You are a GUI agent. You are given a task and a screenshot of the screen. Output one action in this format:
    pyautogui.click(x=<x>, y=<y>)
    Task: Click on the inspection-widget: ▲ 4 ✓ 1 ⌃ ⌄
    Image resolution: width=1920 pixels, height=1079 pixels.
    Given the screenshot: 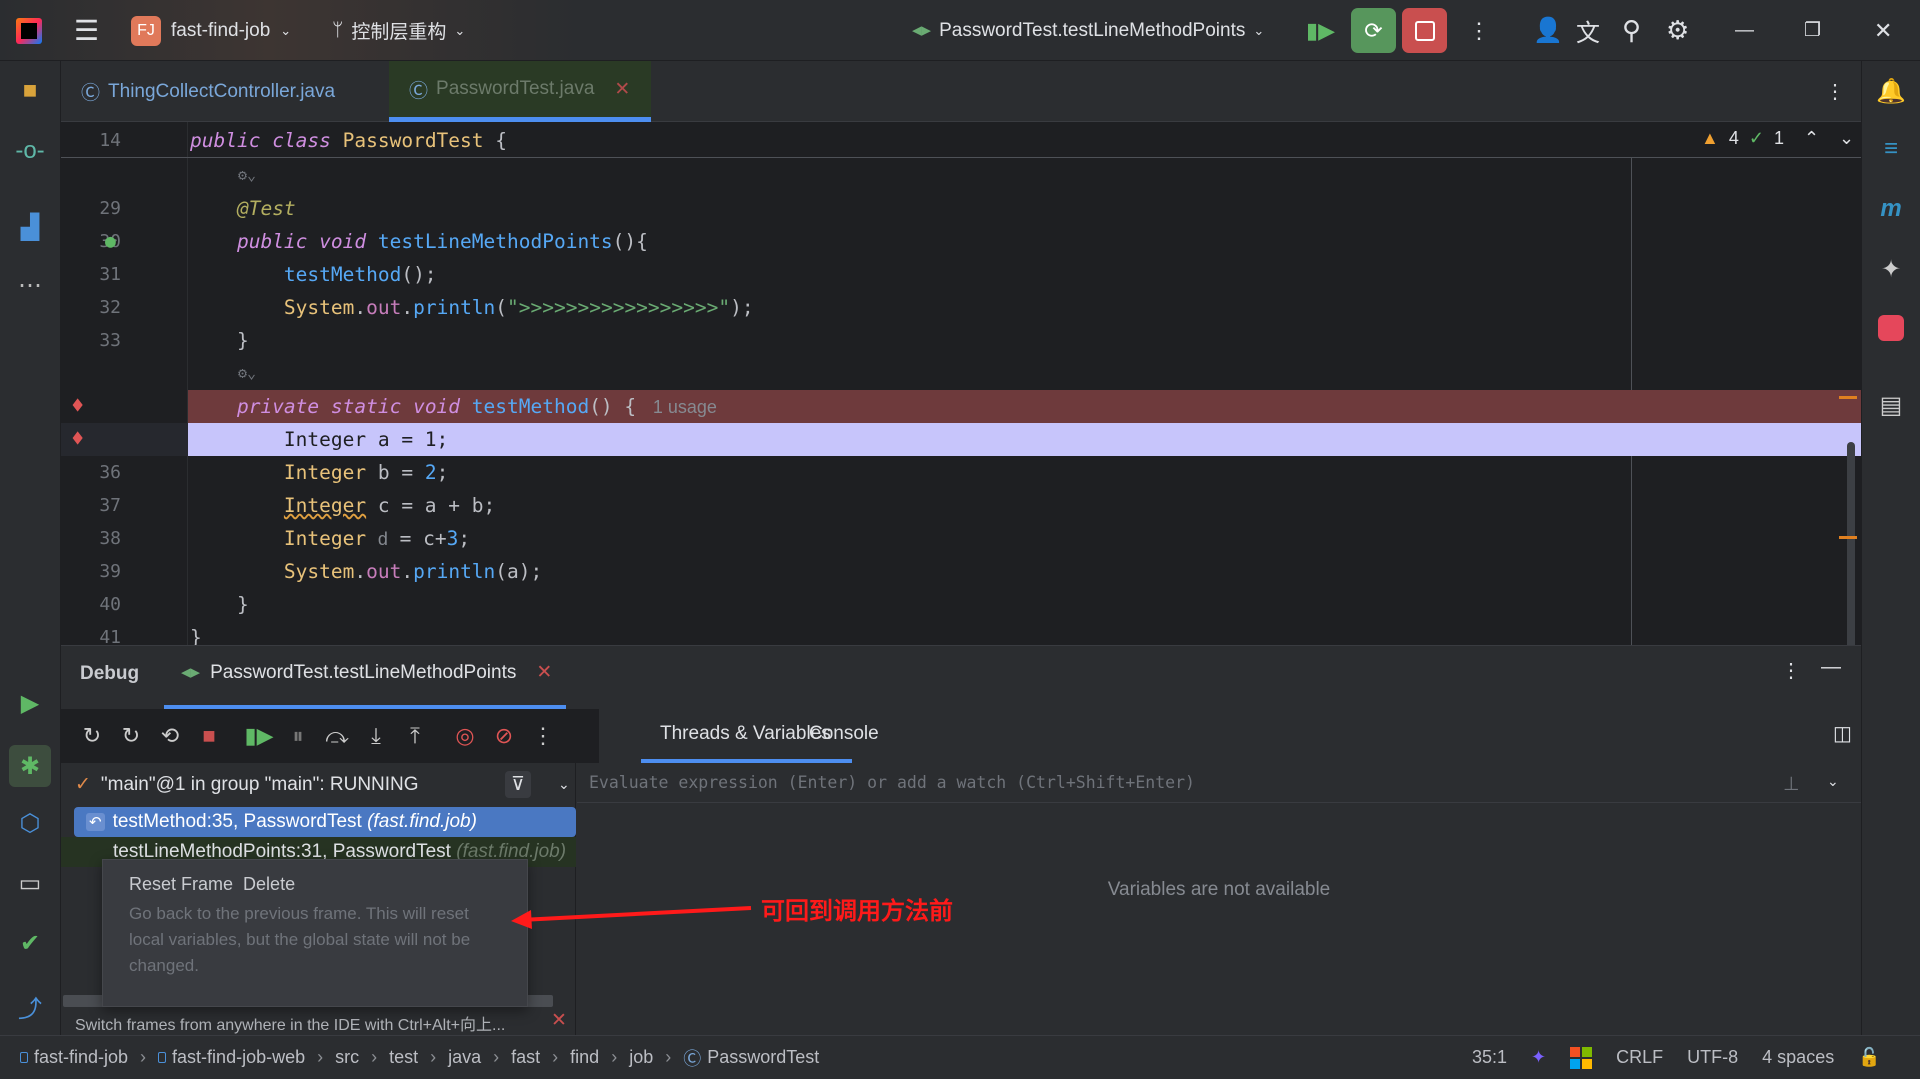 What is the action you would take?
    pyautogui.click(x=1777, y=138)
    